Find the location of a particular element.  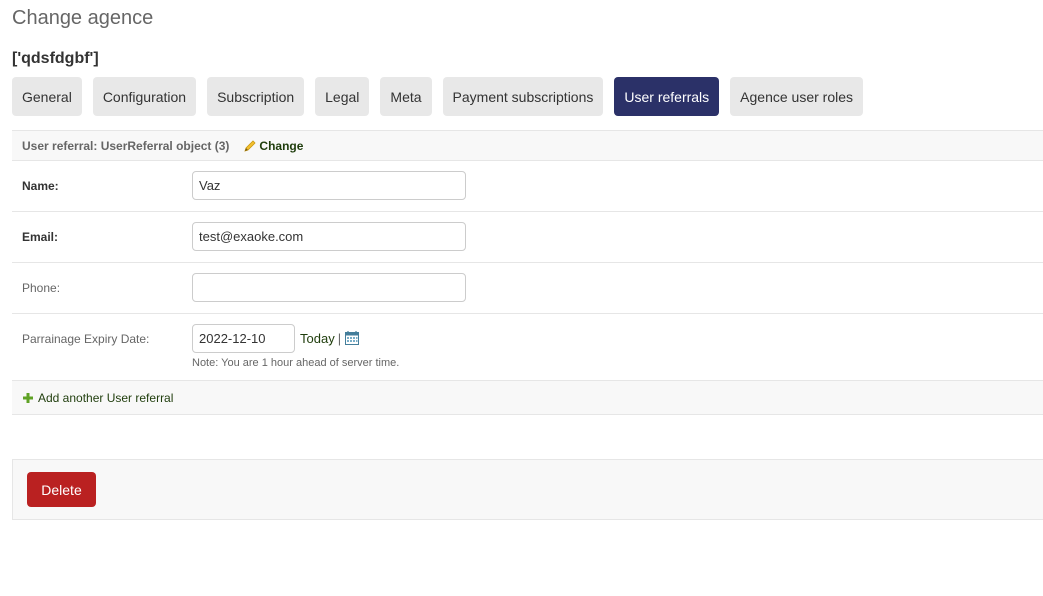

tab-agence-user-roles: Agence user roles is located at coordinates (797, 96).